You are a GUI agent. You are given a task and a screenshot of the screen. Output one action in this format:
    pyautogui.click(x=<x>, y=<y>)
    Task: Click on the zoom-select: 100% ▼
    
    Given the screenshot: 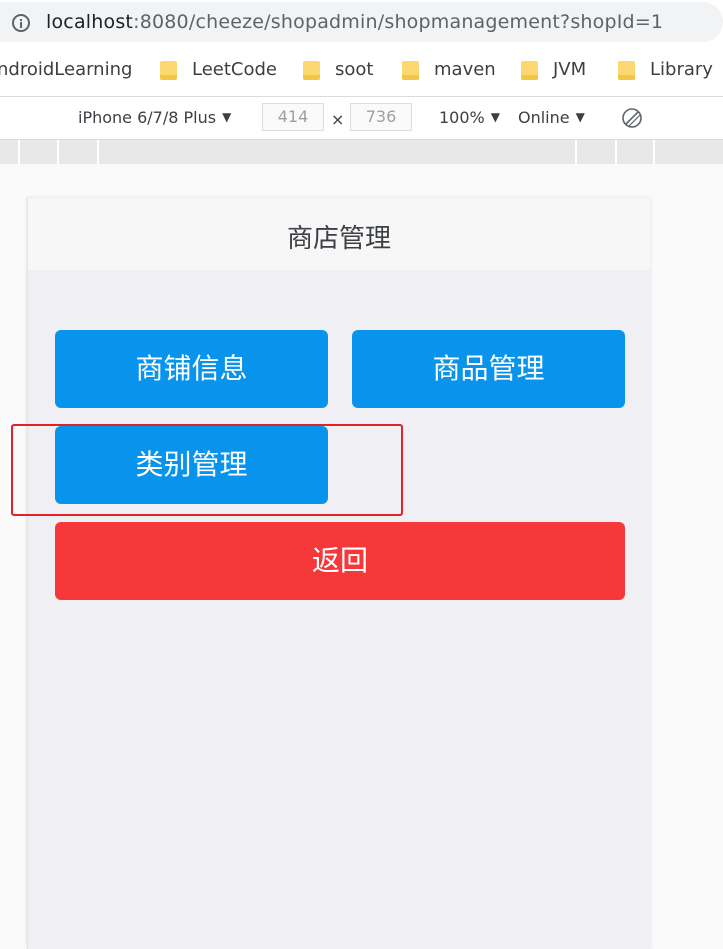 What is the action you would take?
    pyautogui.click(x=469, y=117)
    